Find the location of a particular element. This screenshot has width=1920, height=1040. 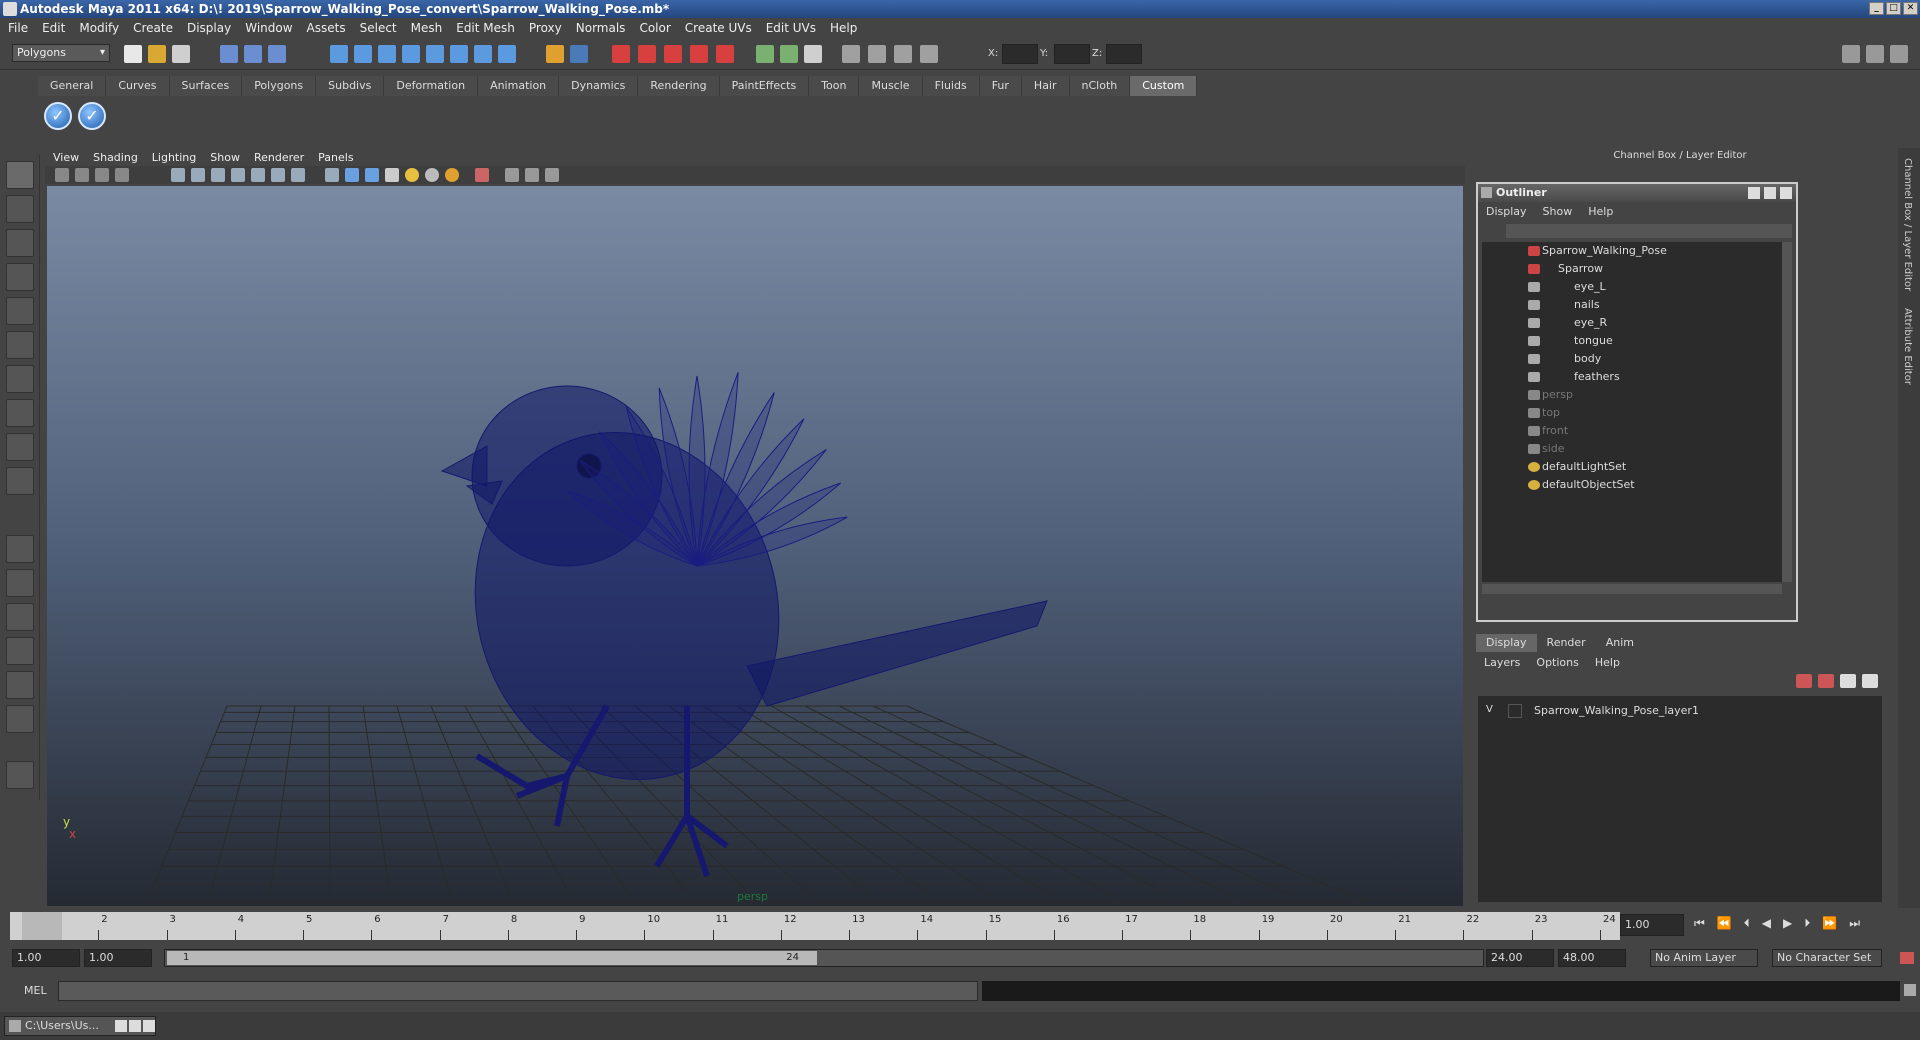

persp-hypershade-layout-icon is located at coordinates (20, 685).